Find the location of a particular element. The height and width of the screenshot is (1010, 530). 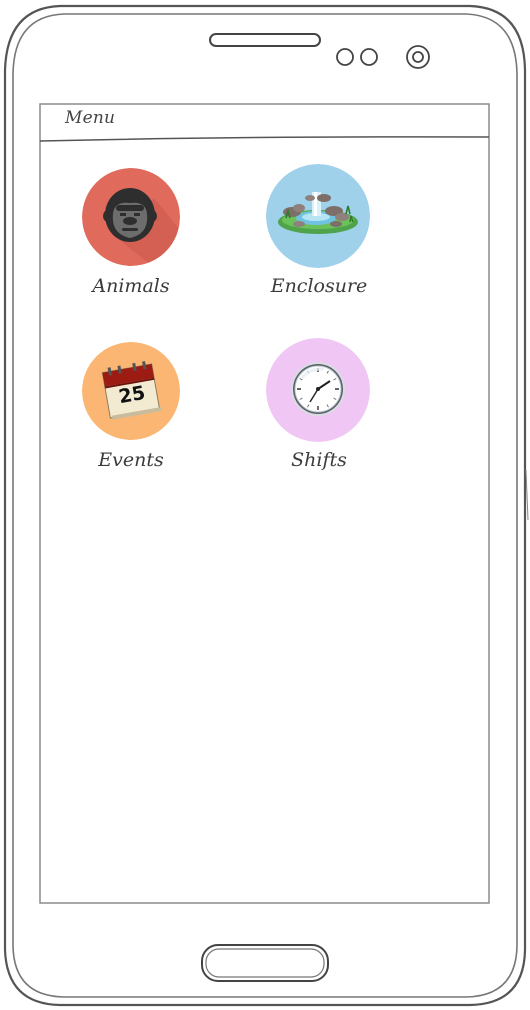

tile-animals: Animals is located at coordinates (131, 238).